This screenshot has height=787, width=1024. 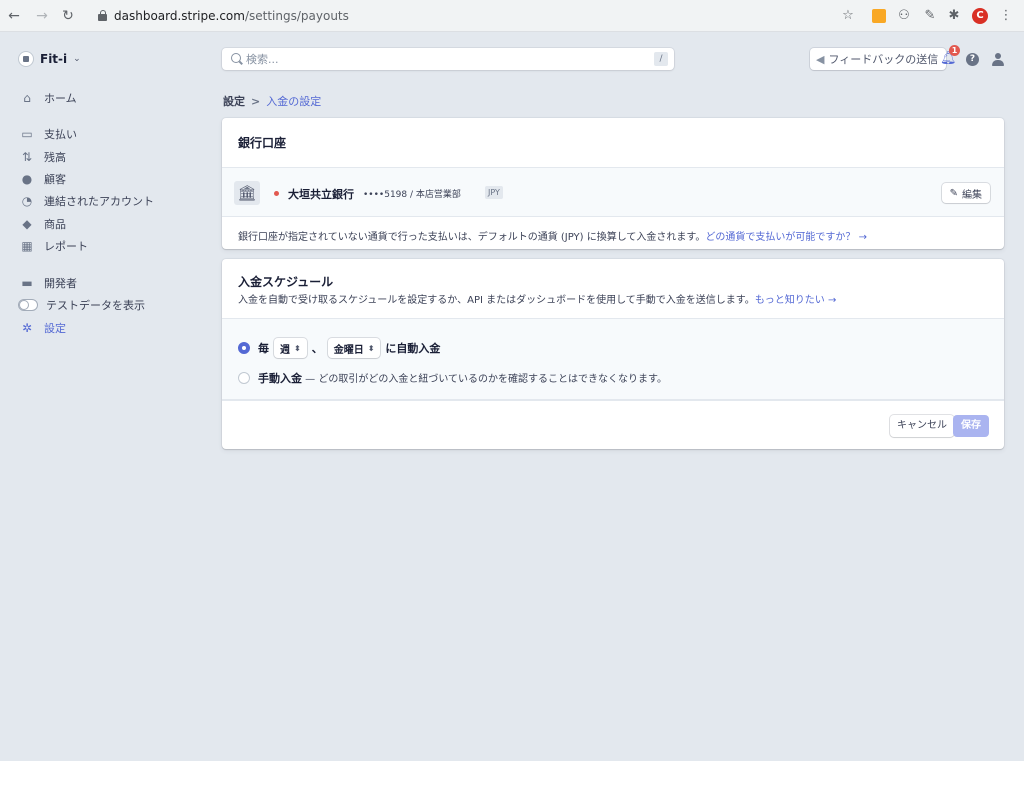 I want to click on search-input, so click(x=446, y=59).